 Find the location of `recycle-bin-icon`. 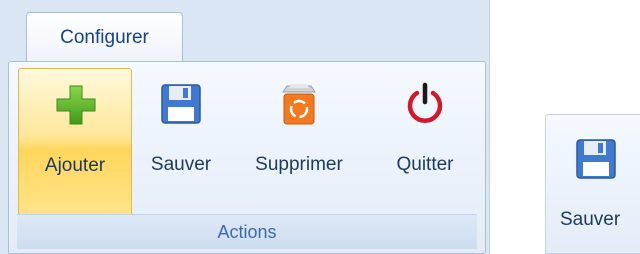

recycle-bin-icon is located at coordinates (299, 104).